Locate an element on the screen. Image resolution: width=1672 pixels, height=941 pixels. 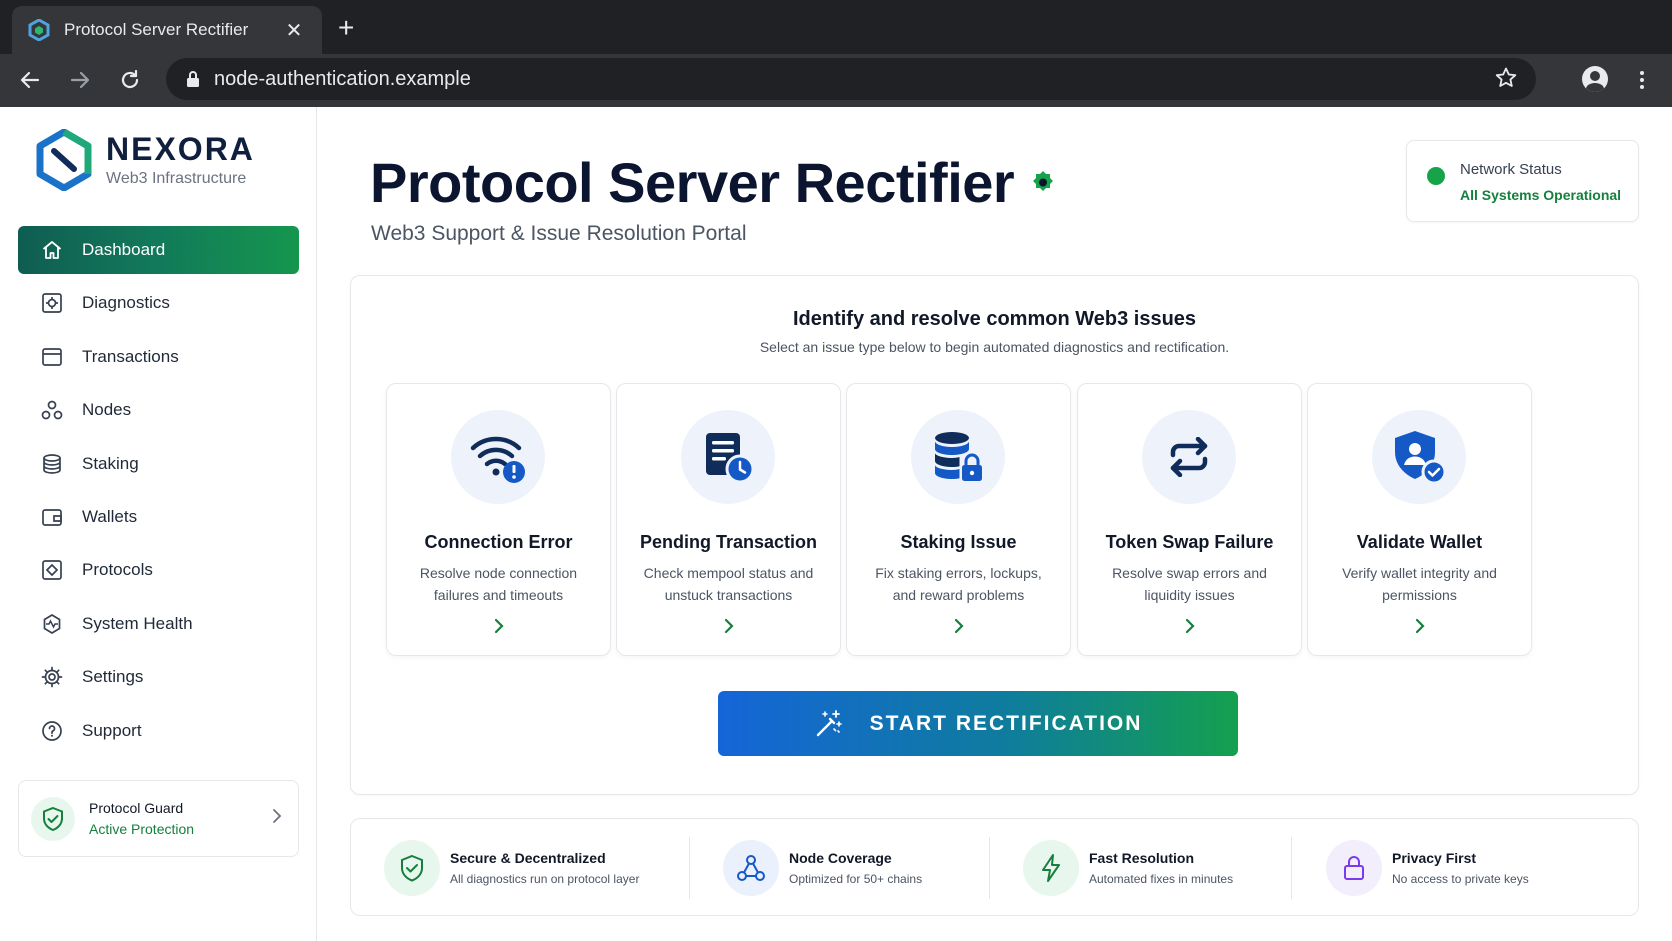
lock-icon is located at coordinates (1354, 868).